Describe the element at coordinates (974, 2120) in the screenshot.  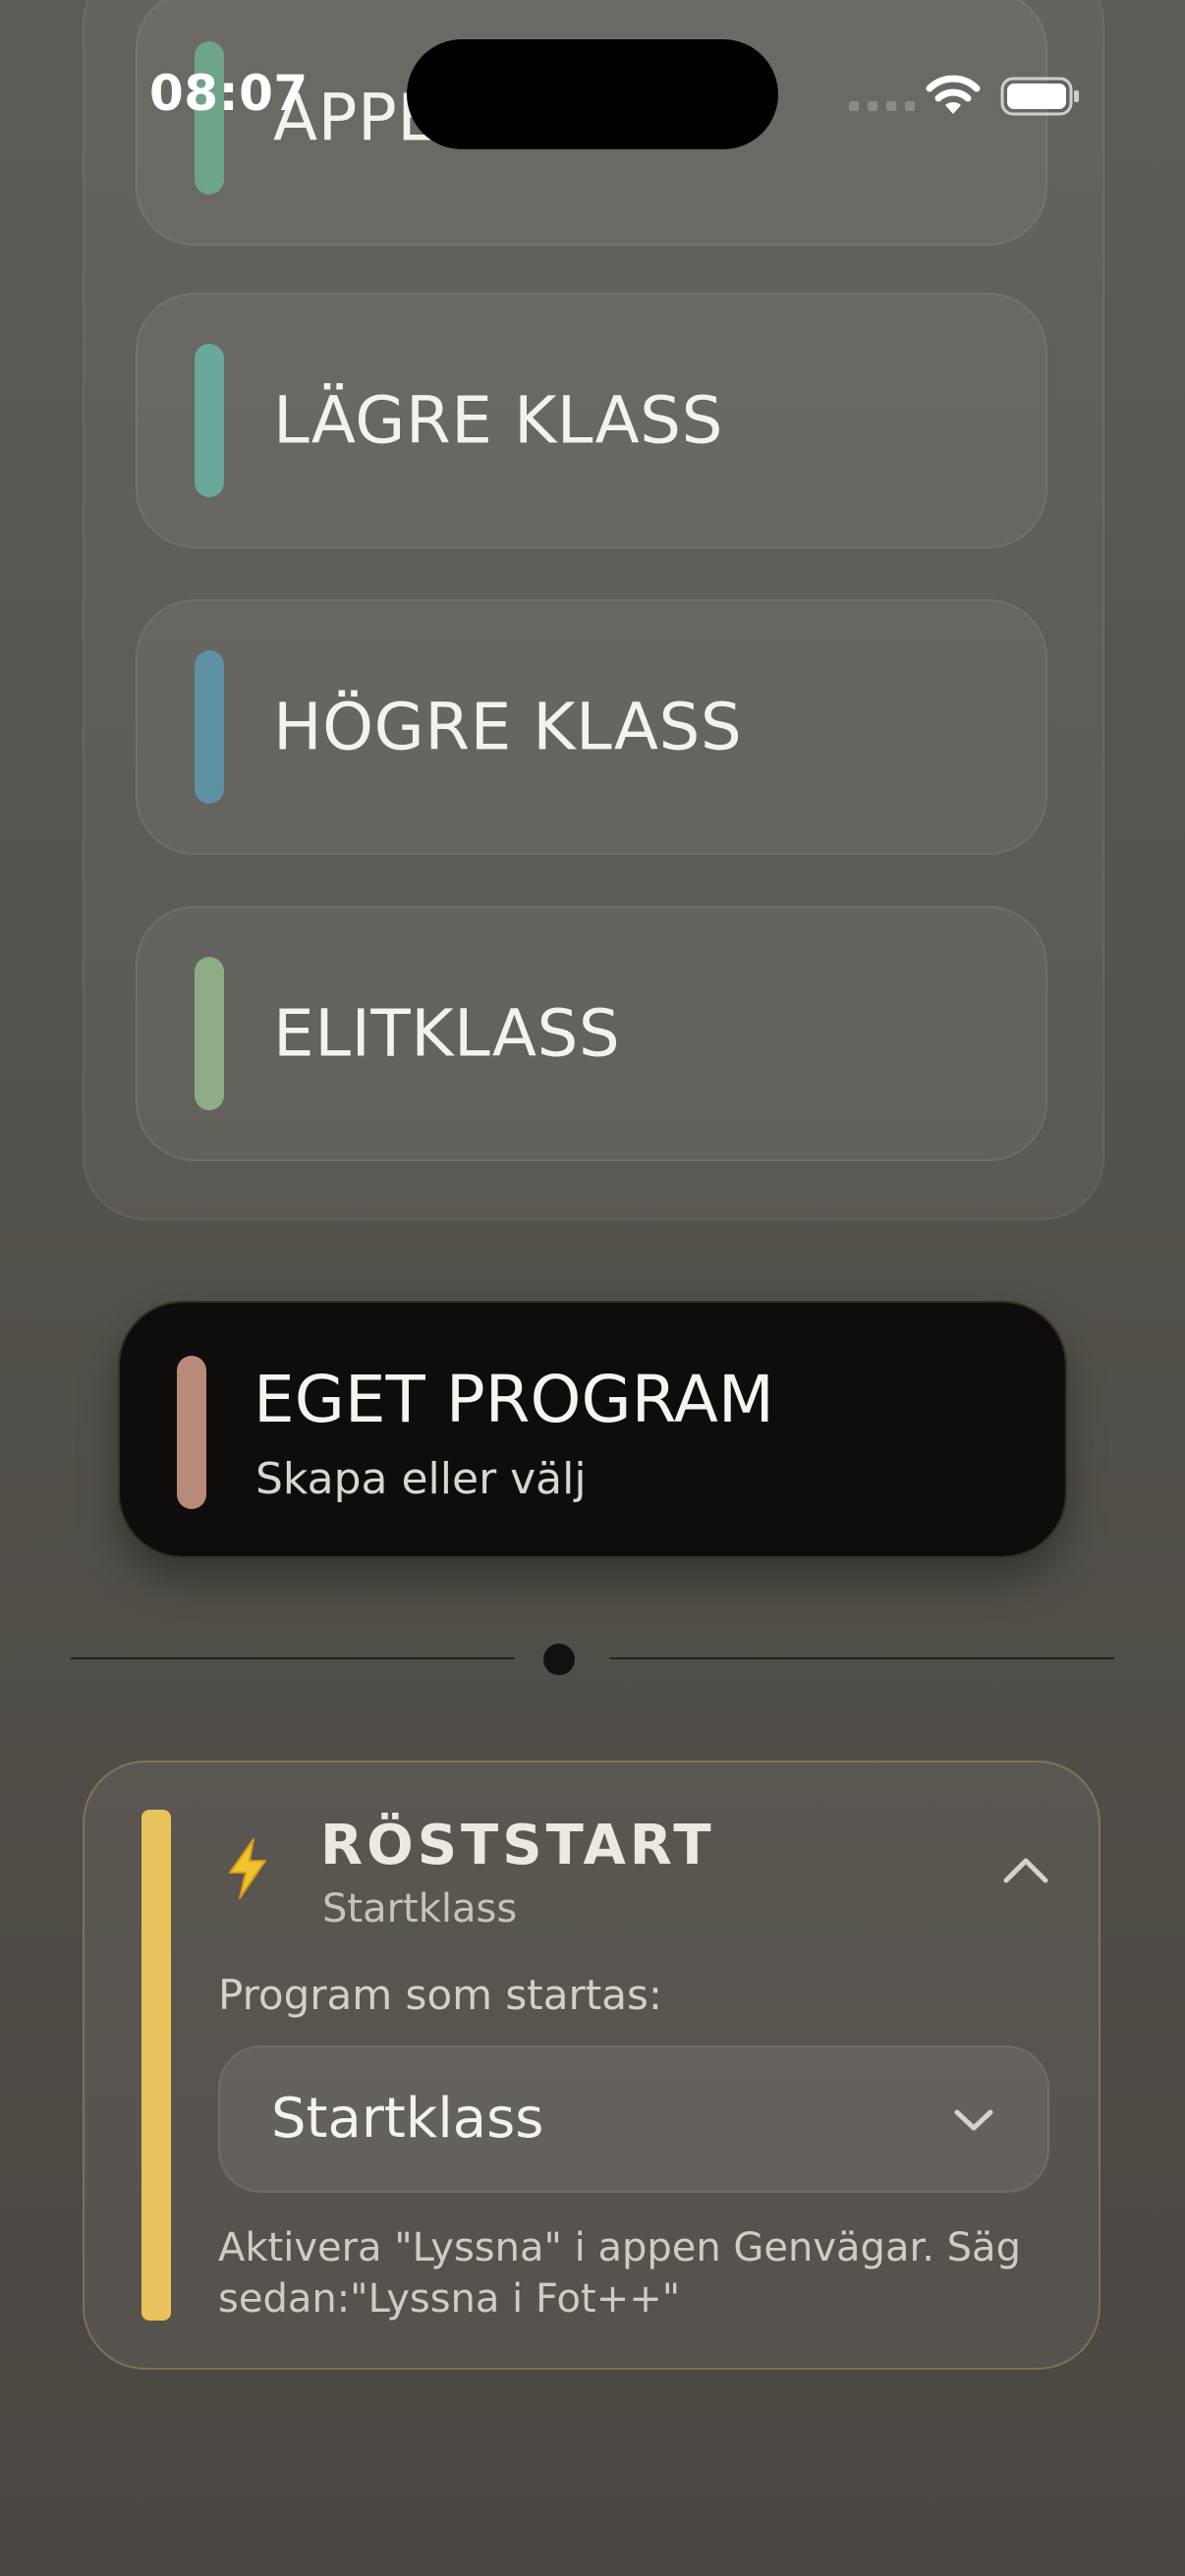
I see `chevron-down-icon` at that location.